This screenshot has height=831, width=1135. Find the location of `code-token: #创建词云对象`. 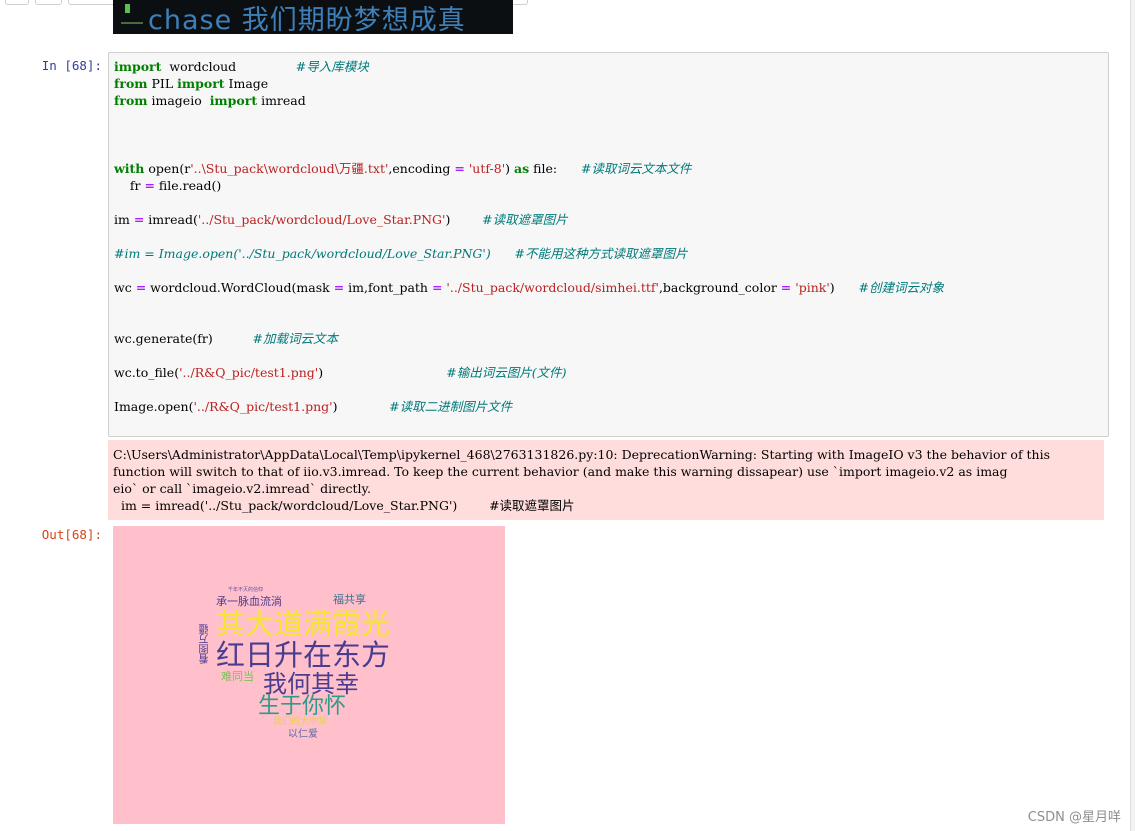

code-token: #创建词云对象 is located at coordinates (901, 287).